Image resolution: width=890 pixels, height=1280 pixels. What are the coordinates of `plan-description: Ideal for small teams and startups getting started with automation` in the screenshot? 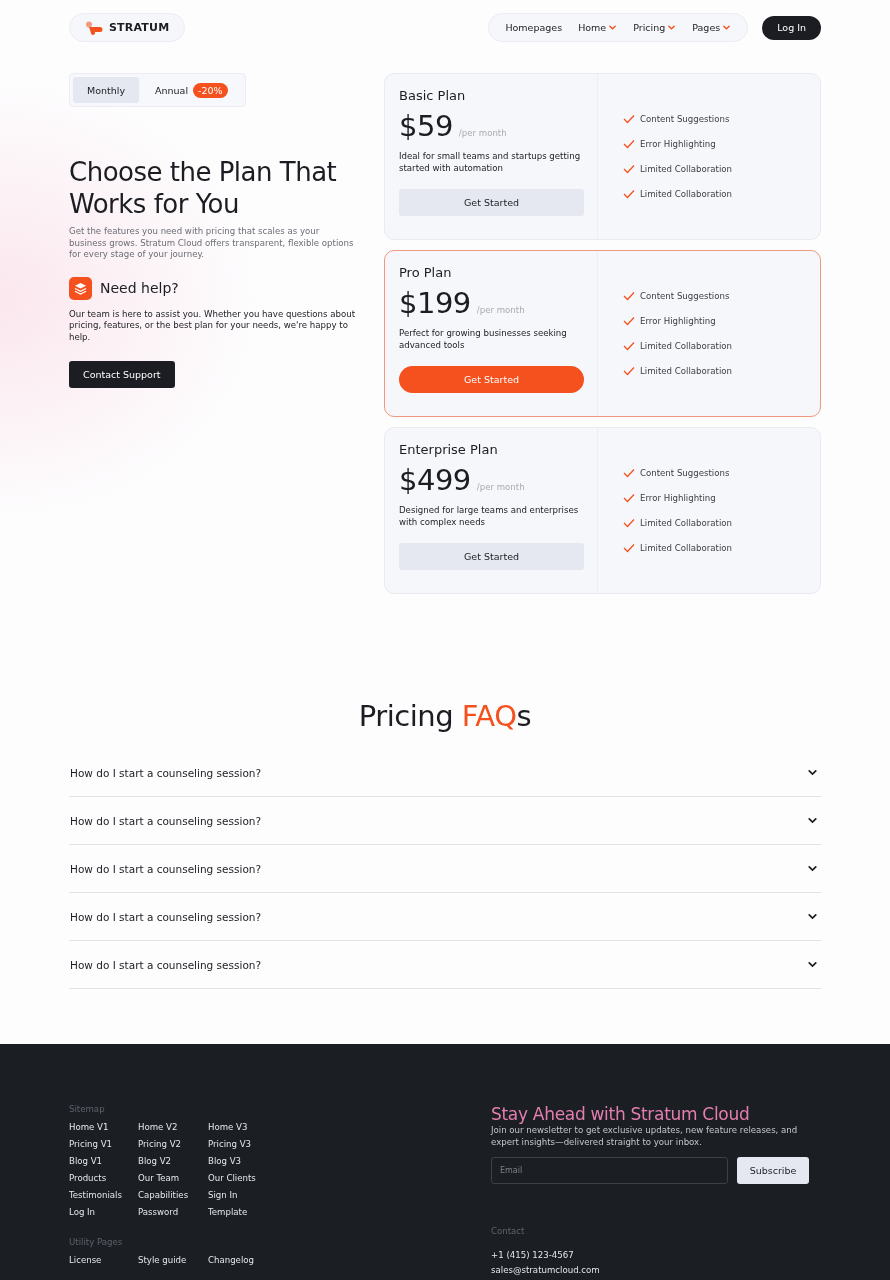 It's located at (490, 163).